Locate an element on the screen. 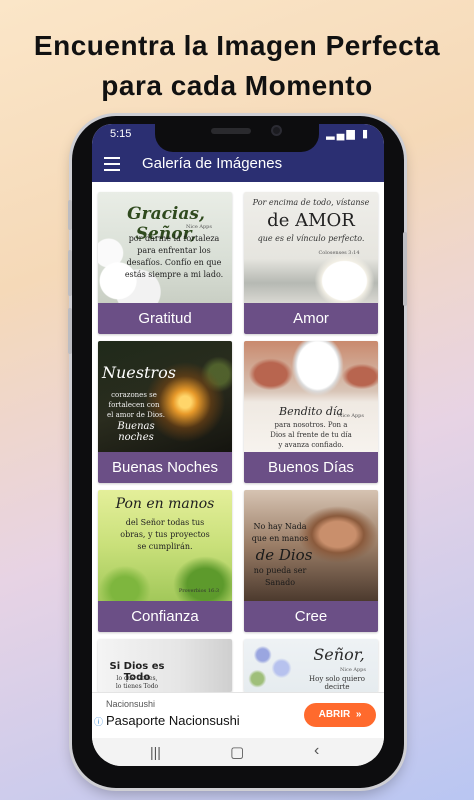 This screenshot has width=474, height=800. category-card-partial-right: Señor, Nice Apps Hoy solo quiero decirte is located at coordinates (311, 665).